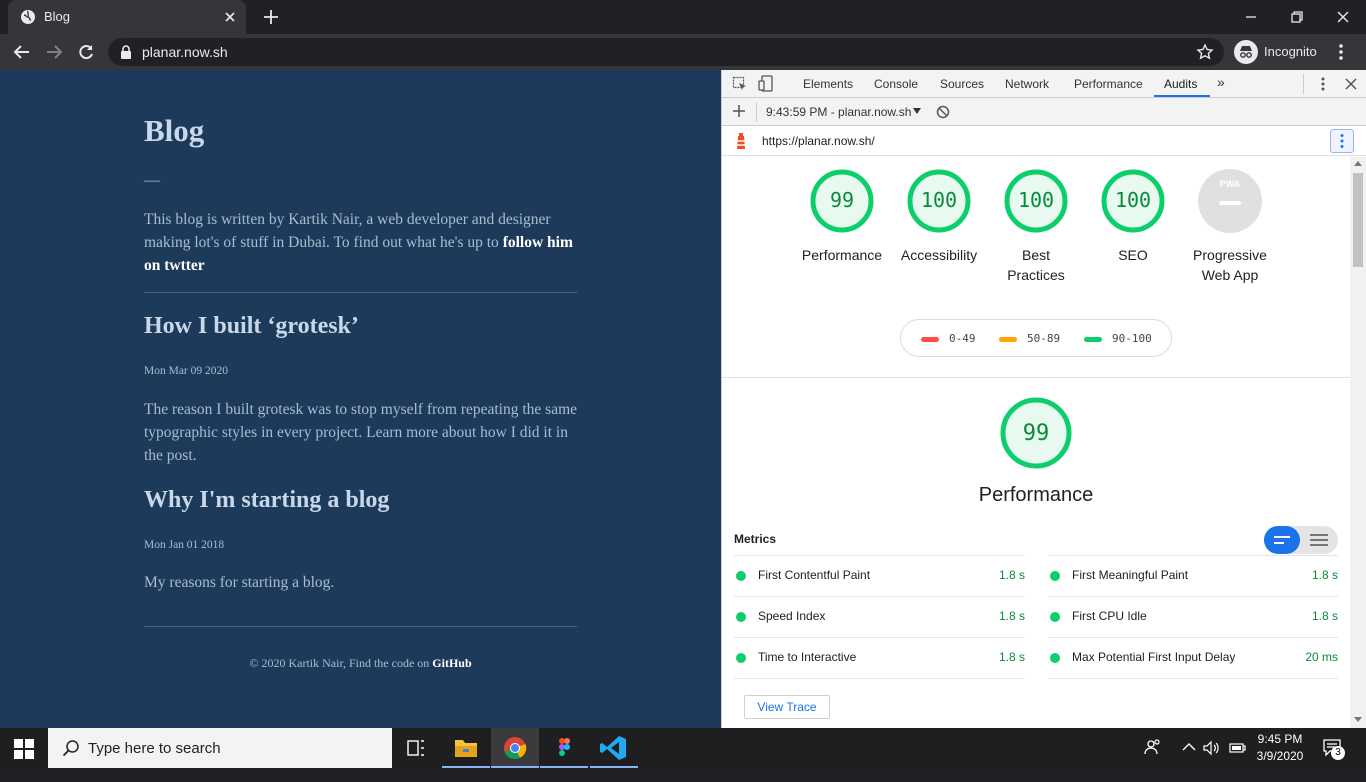 The image size is (1366, 782). Describe the element at coordinates (54, 52) in the screenshot. I see `forward-arrow-icon` at that location.